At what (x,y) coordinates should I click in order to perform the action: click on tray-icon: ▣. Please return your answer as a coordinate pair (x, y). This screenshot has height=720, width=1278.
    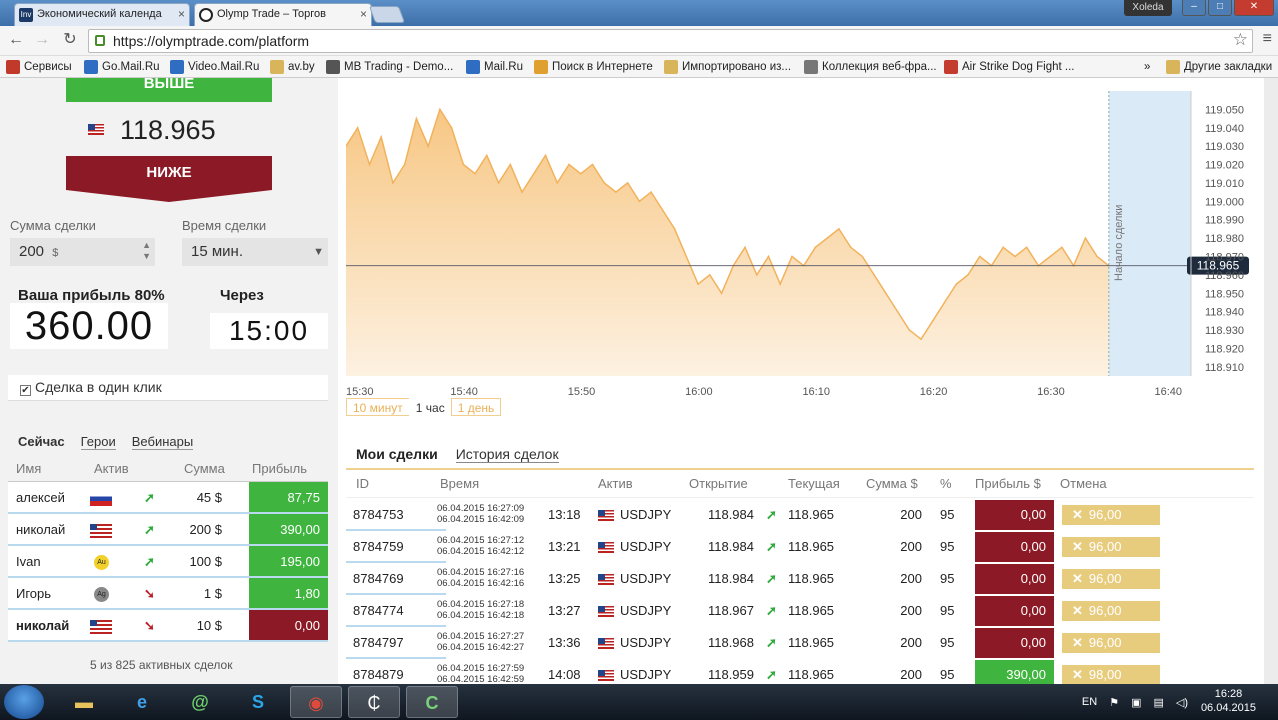
    Looking at the image, I should click on (1136, 702).